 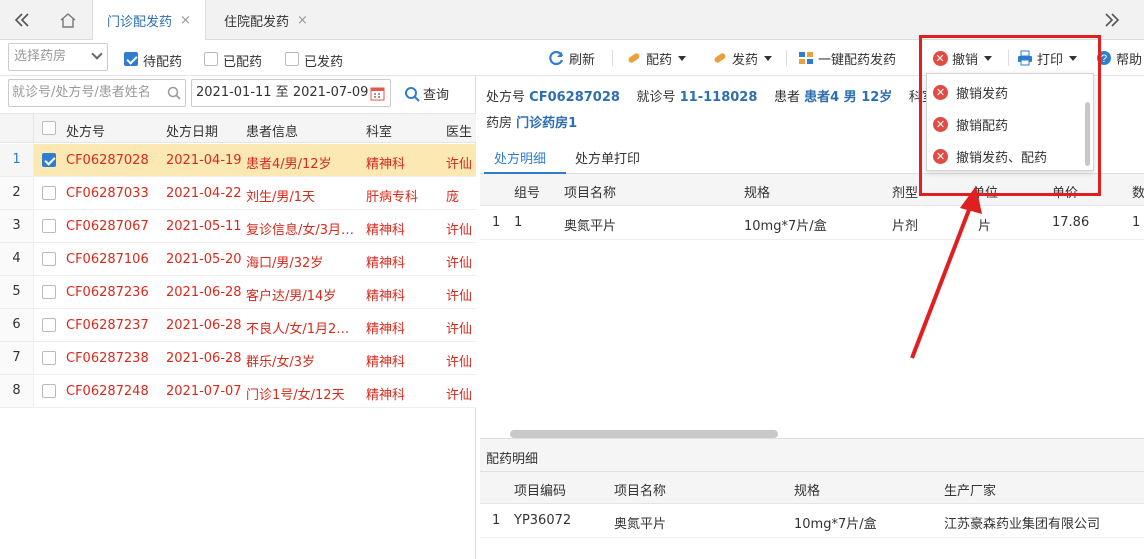 I want to click on home-button, so click(x=68, y=19).